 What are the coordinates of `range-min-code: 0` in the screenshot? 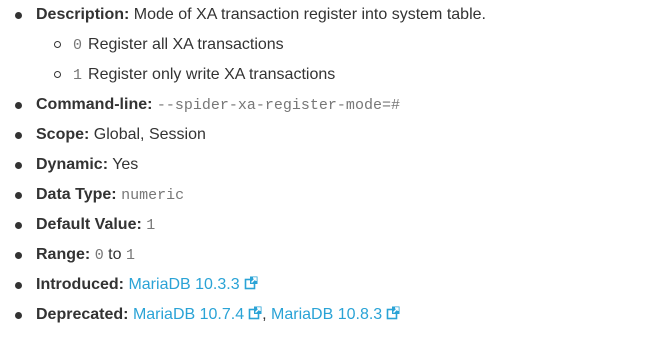 It's located at (99, 255).